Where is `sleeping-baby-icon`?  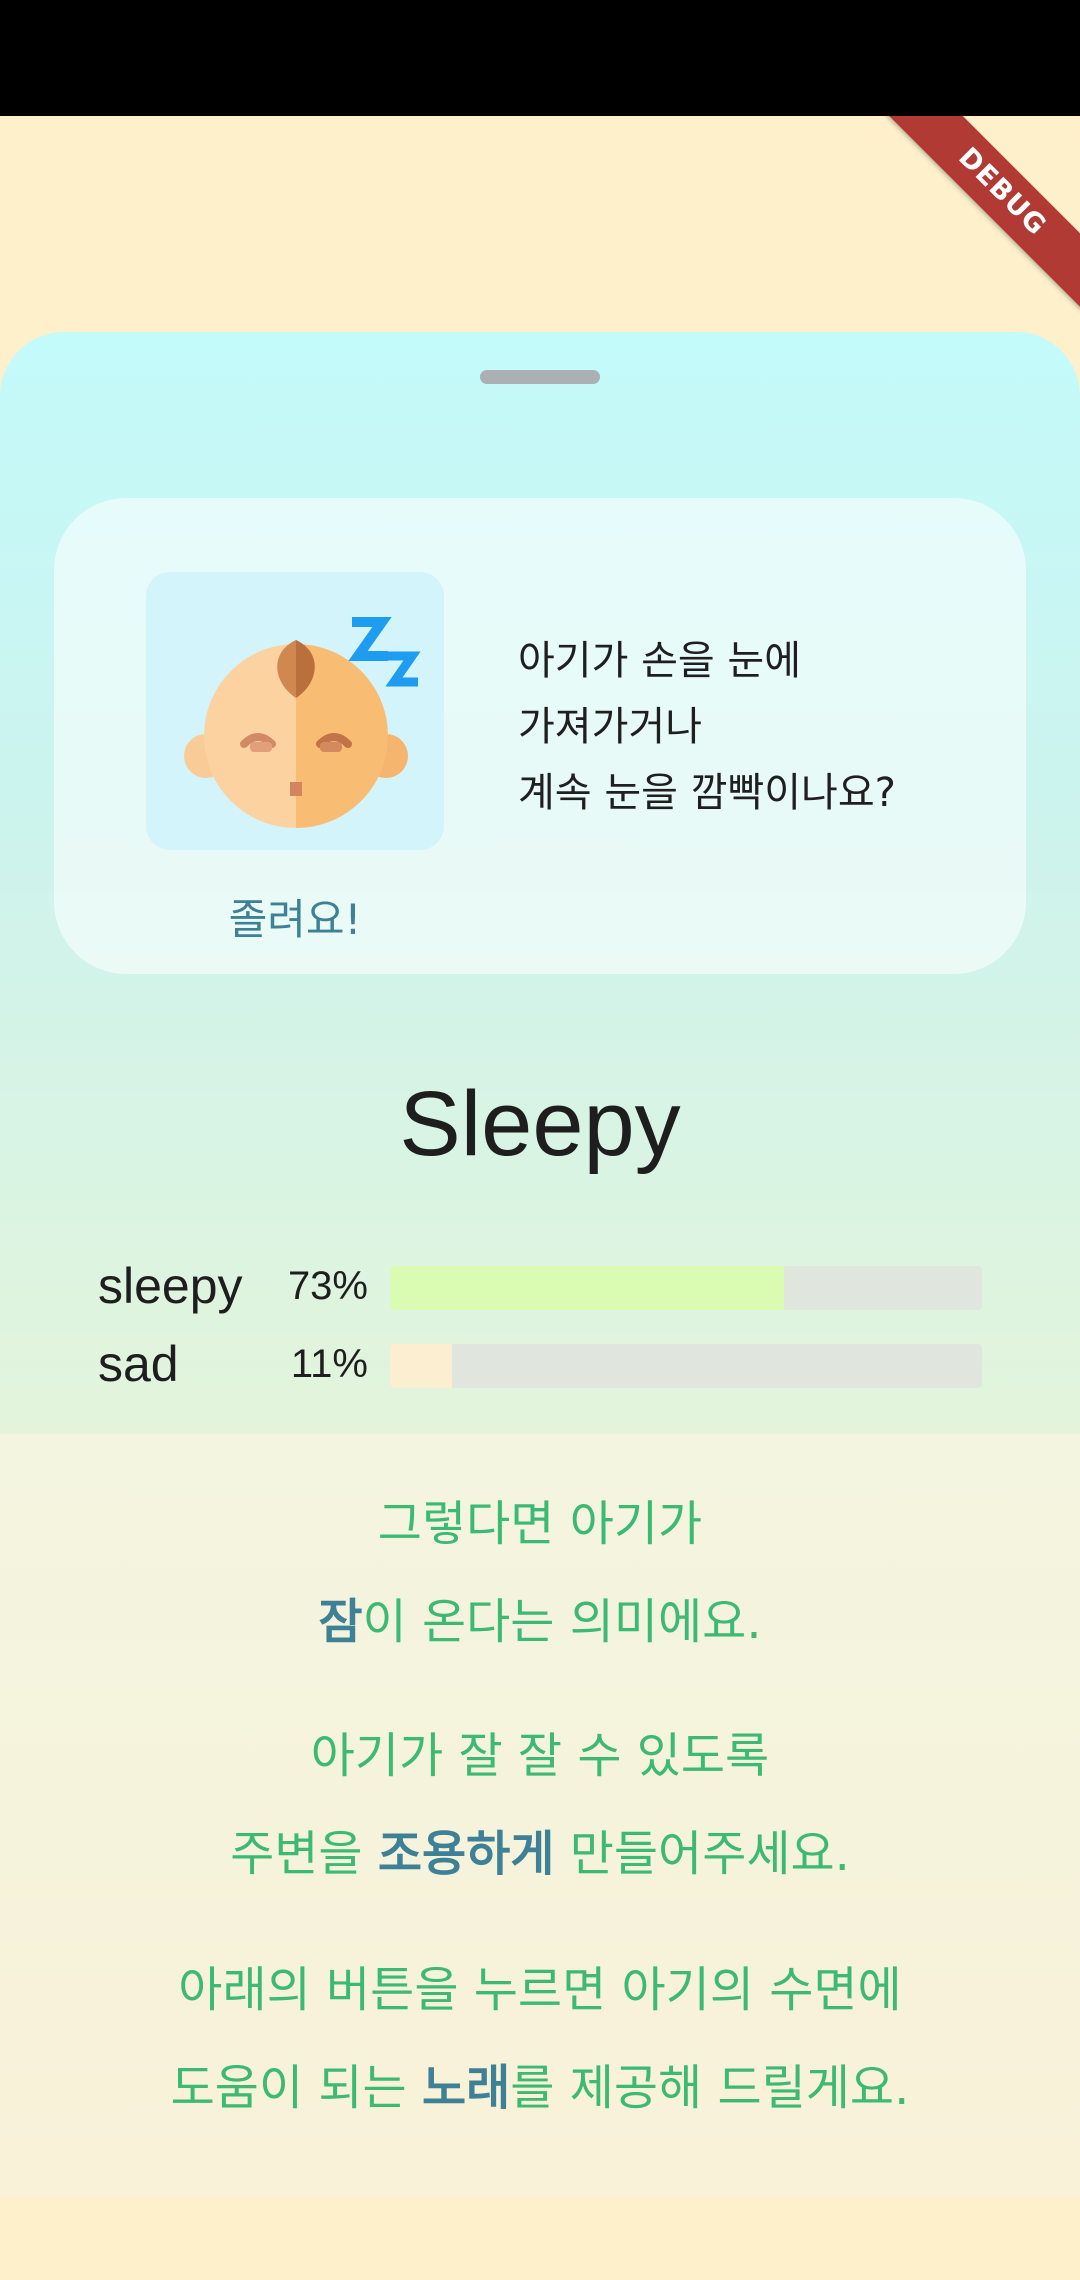
sleeping-baby-icon is located at coordinates (302, 722).